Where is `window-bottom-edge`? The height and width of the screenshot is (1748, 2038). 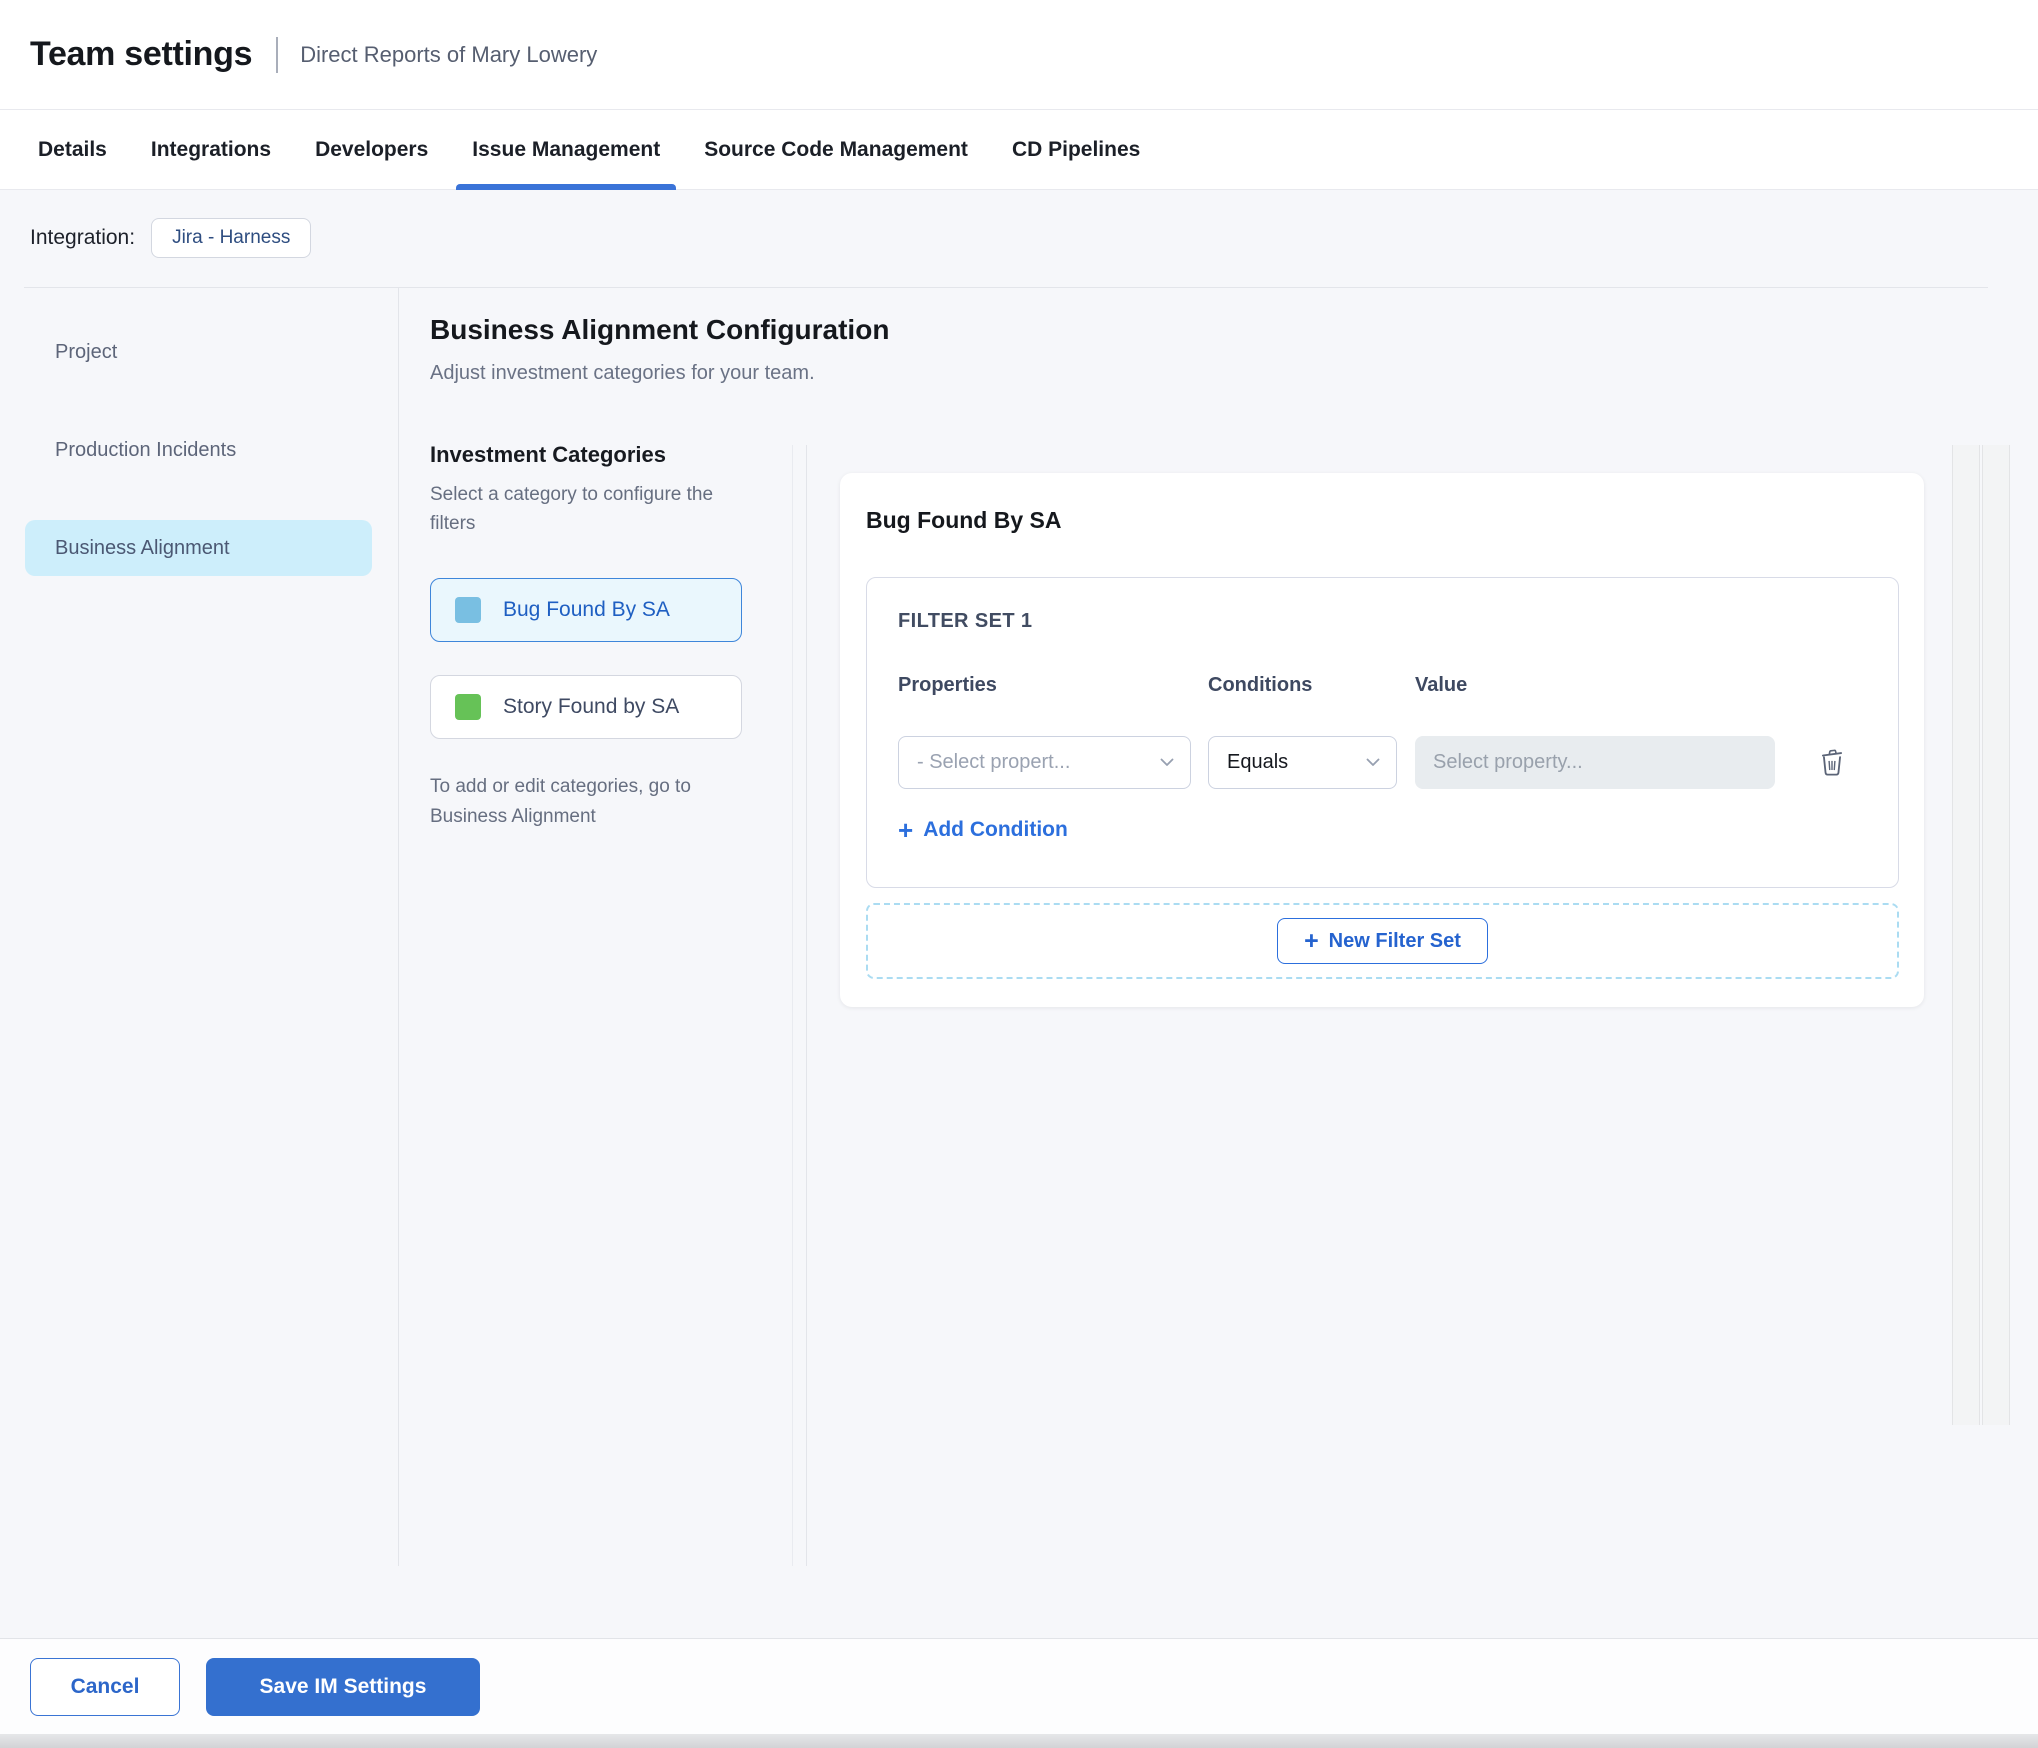 window-bottom-edge is located at coordinates (1019, 1741).